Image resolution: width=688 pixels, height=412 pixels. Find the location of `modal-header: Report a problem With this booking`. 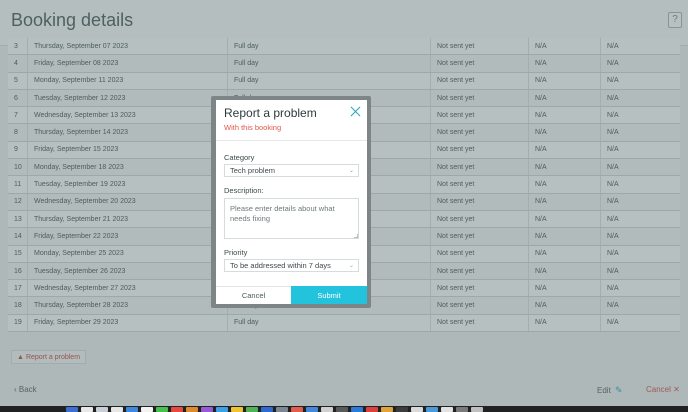

modal-header: Report a problem With this booking is located at coordinates (291, 120).